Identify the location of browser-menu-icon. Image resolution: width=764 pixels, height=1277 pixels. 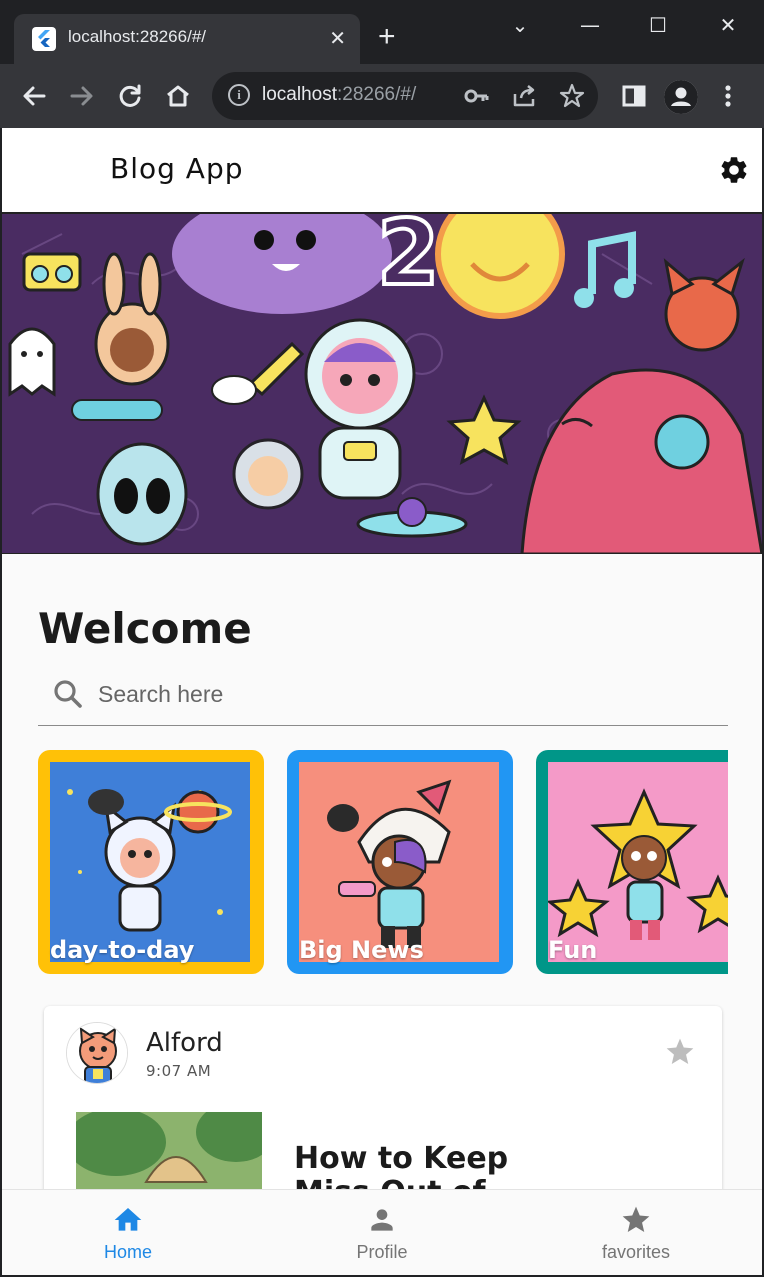
(728, 96).